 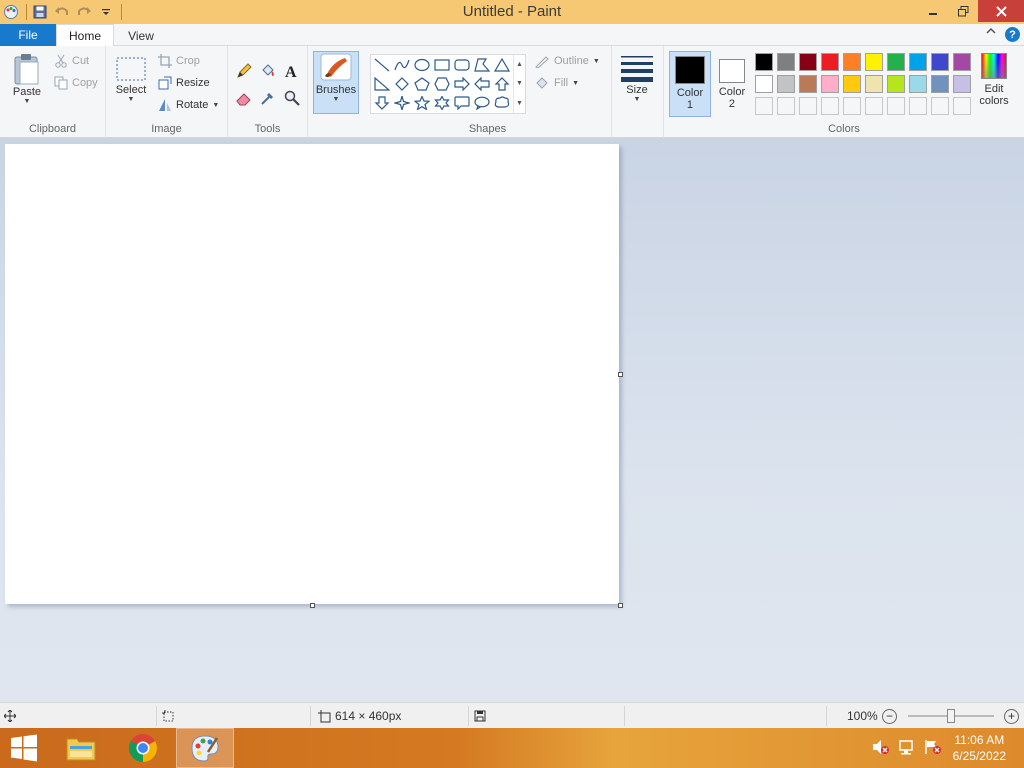 I want to click on restore-button, so click(x=963, y=11).